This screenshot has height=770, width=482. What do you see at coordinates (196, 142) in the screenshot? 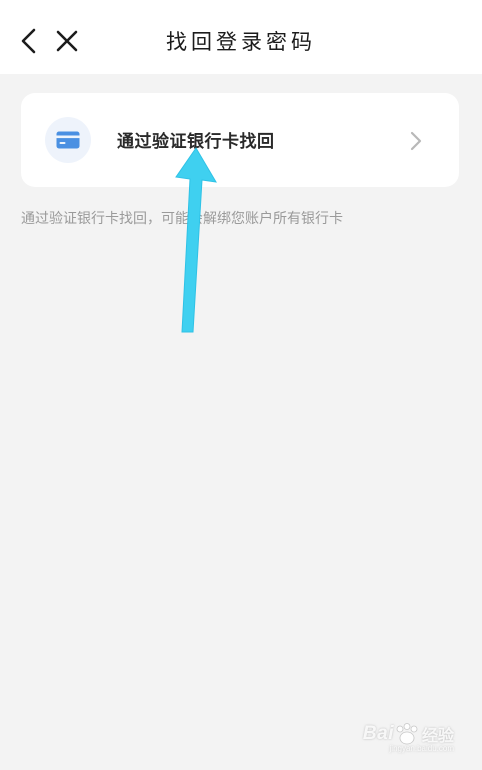
I see `recovery-option-label: 通过验证银行卡找回` at bounding box center [196, 142].